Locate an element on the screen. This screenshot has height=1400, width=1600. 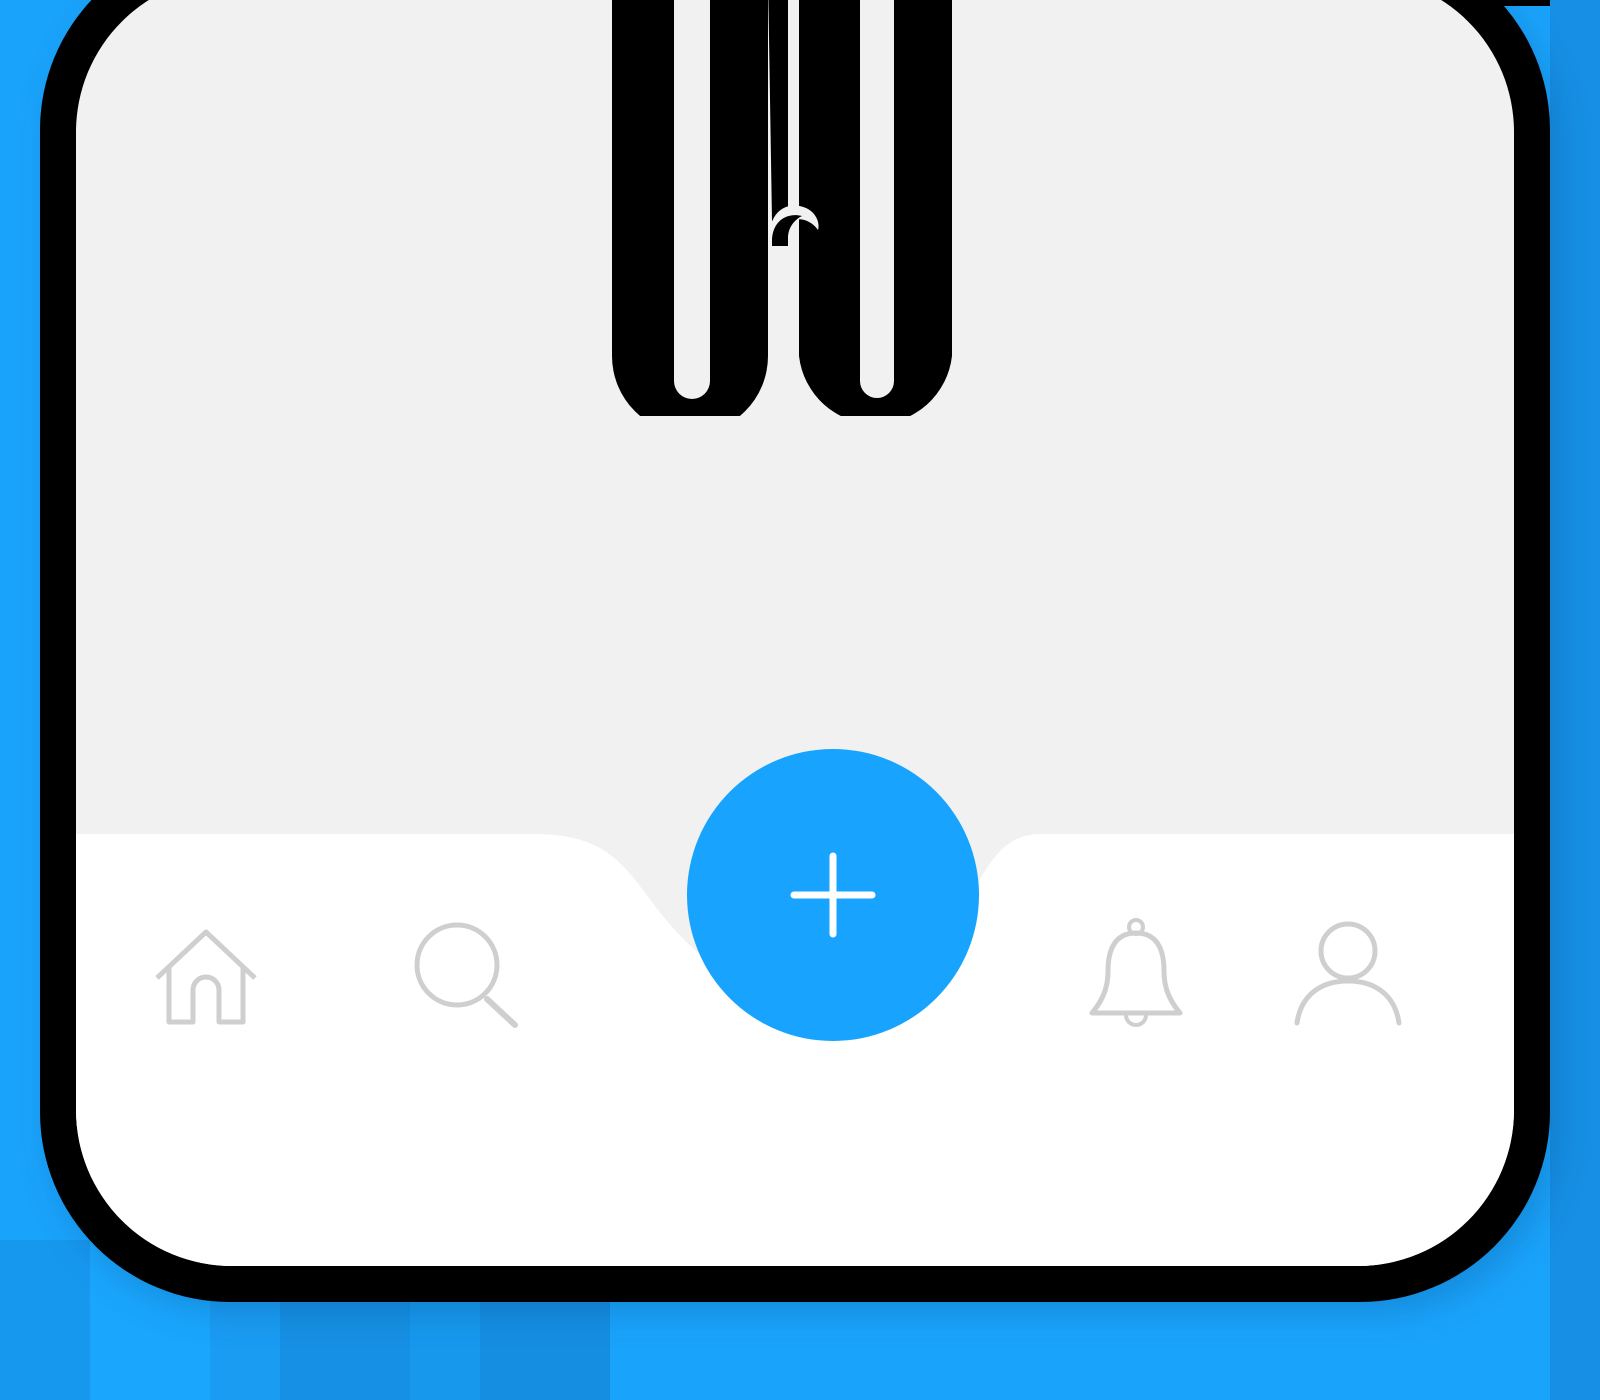
nav-home is located at coordinates (206, 976).